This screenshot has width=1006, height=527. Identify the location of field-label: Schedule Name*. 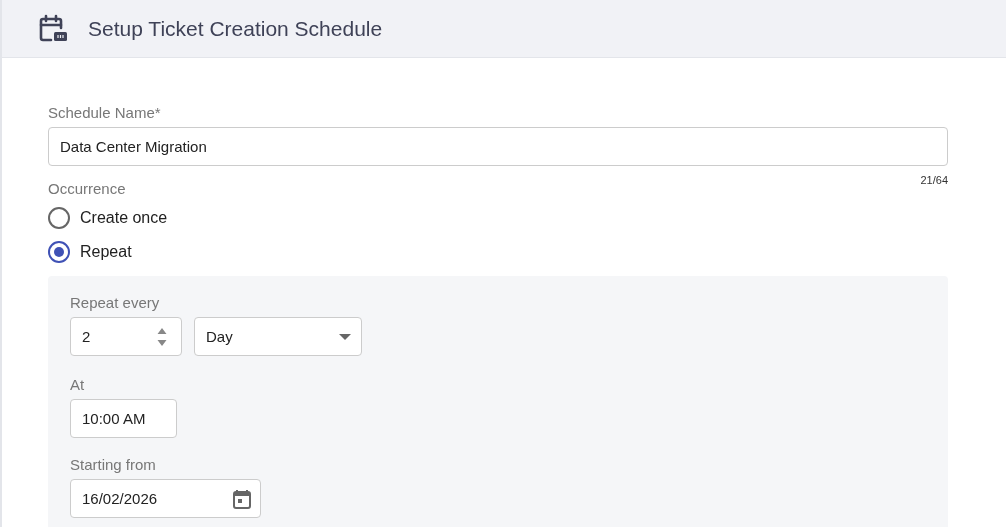
(104, 112).